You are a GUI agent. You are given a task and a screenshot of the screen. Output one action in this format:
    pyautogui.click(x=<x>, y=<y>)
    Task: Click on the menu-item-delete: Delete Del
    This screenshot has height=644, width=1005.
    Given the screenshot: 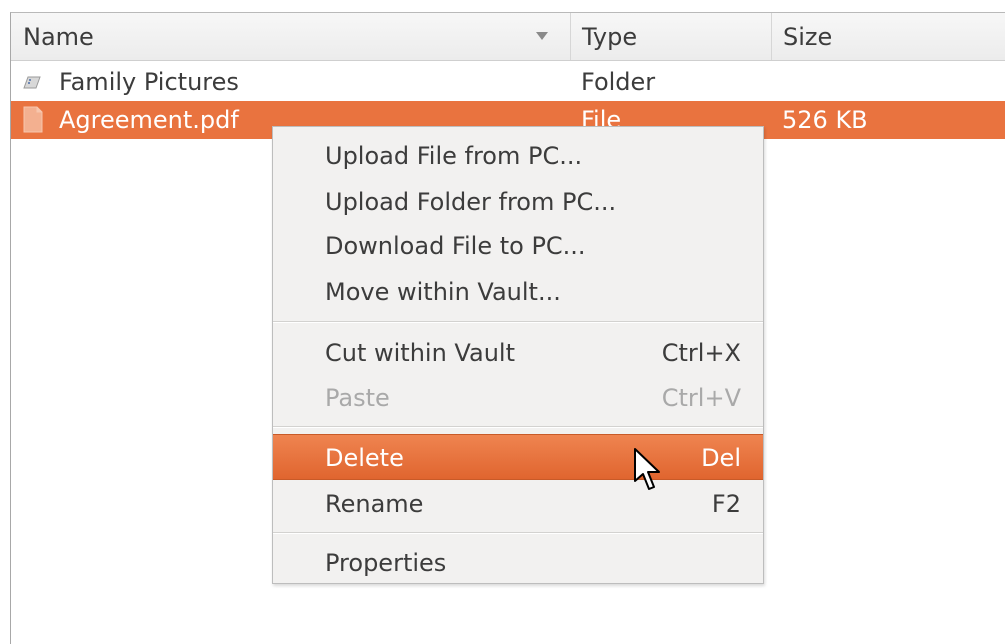 What is the action you would take?
    pyautogui.click(x=518, y=457)
    